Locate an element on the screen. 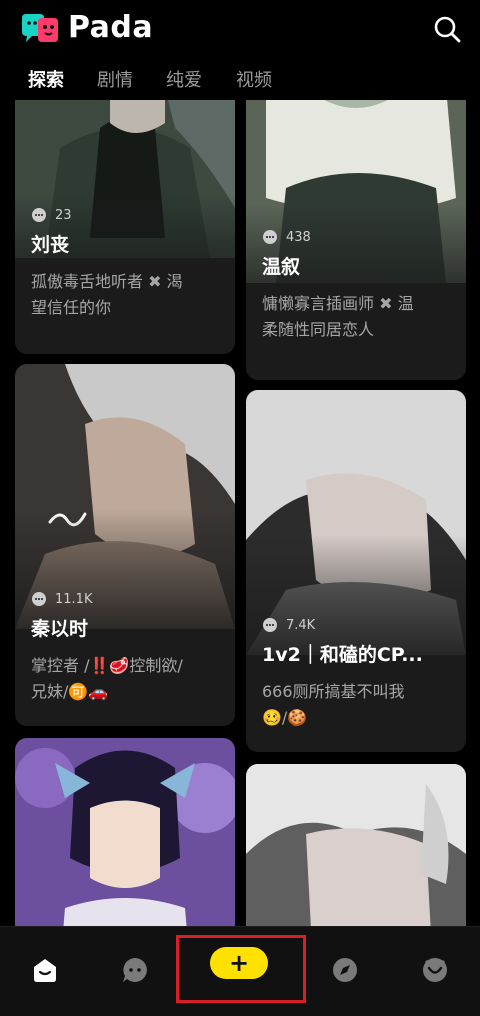  character-description: 孤傲毒舌地听者 ✖ 渴 望信任的你 is located at coordinates (127, 295).